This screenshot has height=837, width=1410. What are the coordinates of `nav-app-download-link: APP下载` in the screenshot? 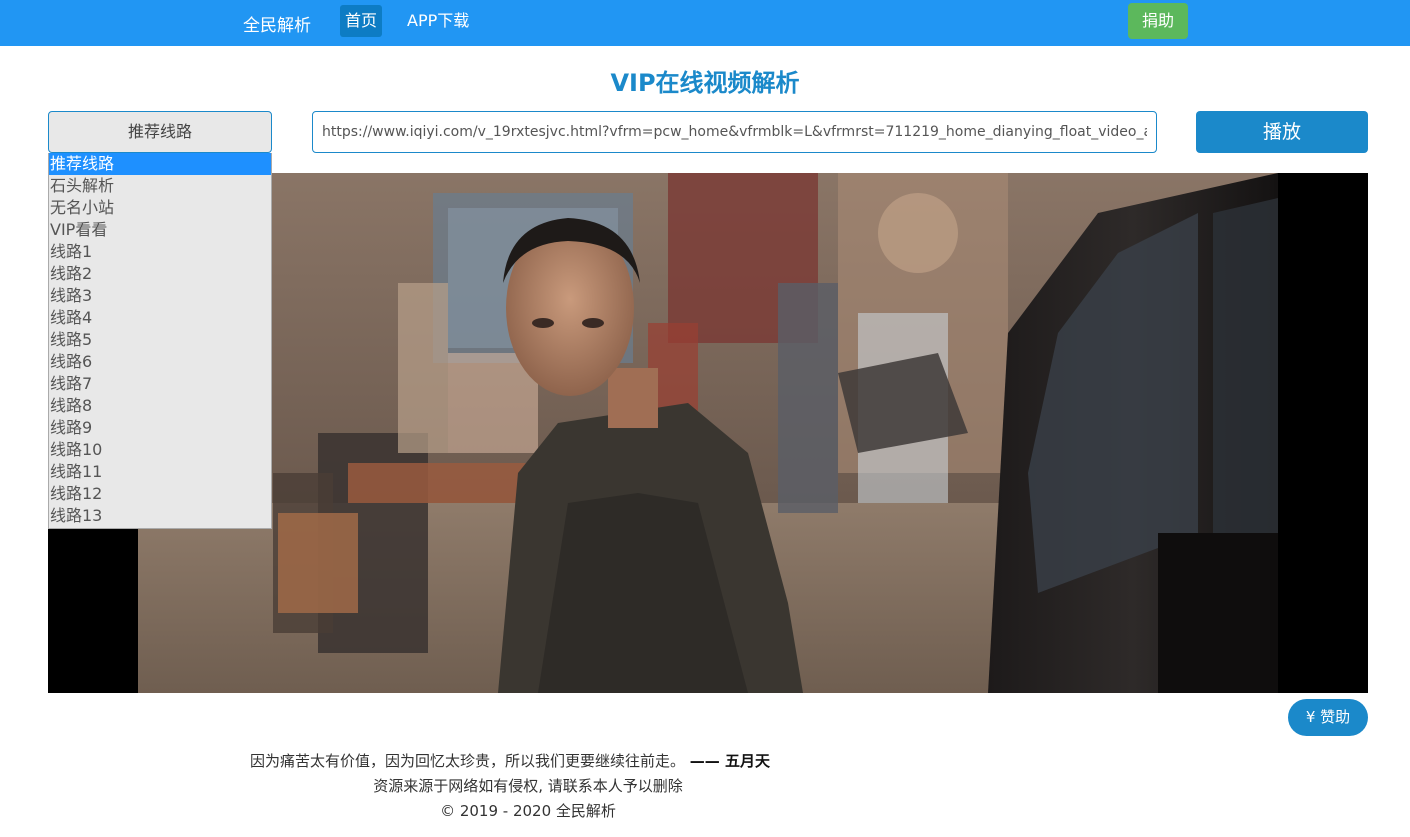 It's located at (438, 21).